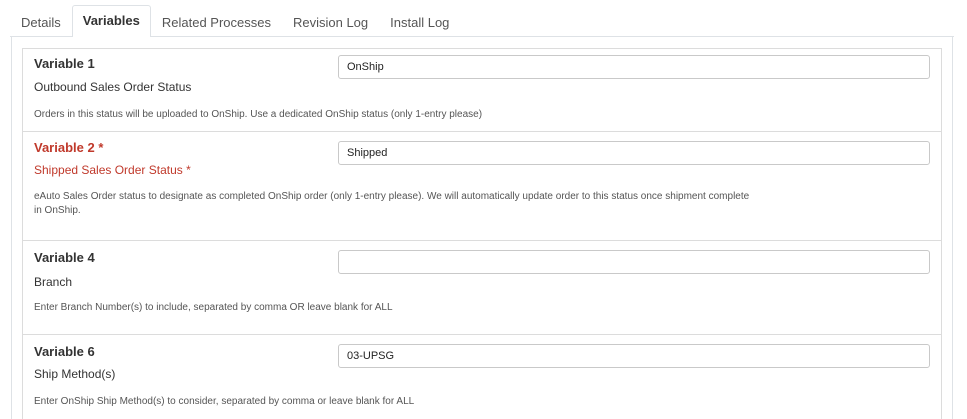  What do you see at coordinates (64, 351) in the screenshot?
I see `variable-title: Variable 6` at bounding box center [64, 351].